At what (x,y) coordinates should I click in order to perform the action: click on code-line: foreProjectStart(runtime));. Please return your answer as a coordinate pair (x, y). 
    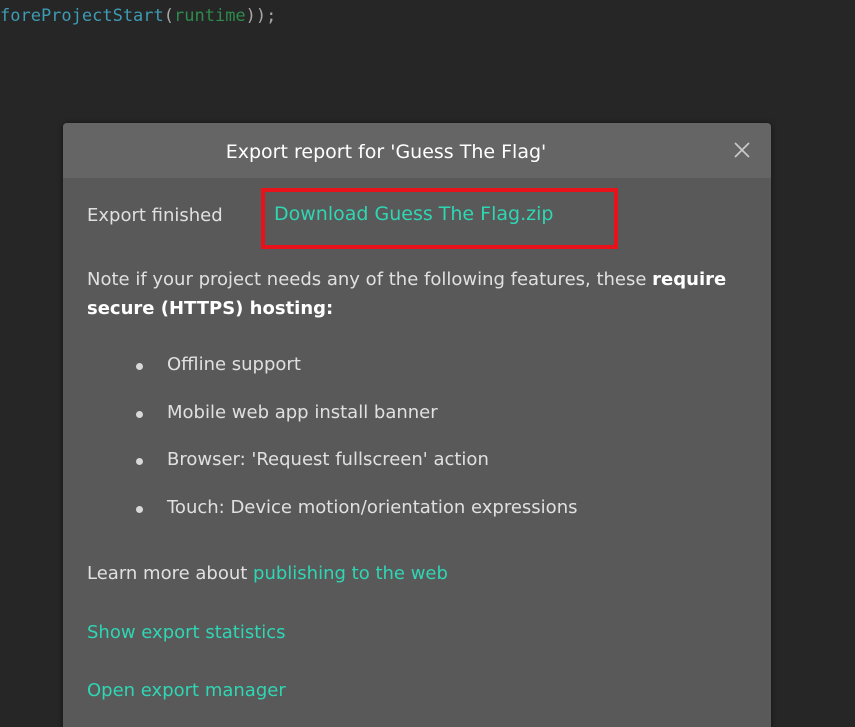
    Looking at the image, I should click on (138, 16).